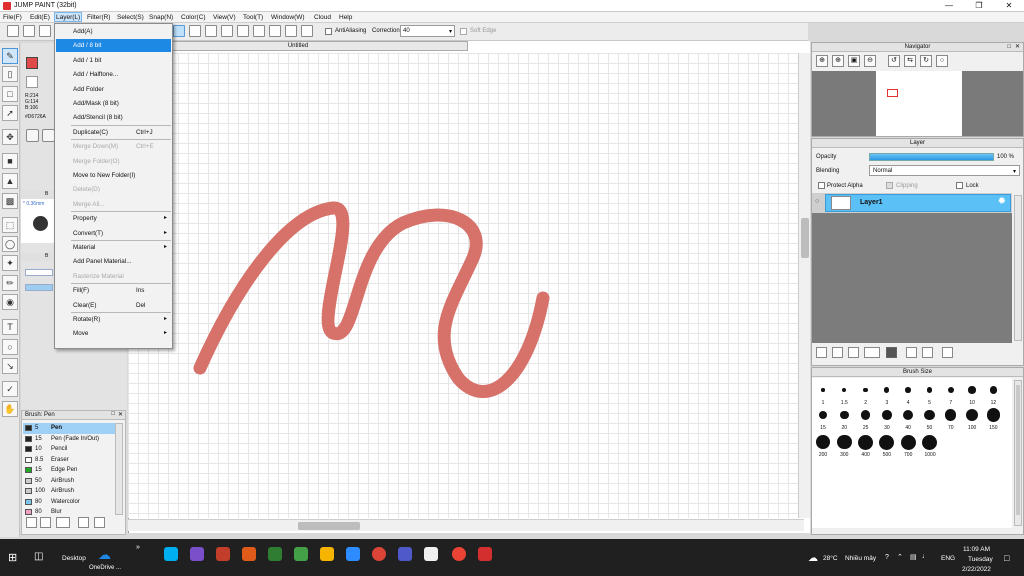 The image size is (1024, 576). What do you see at coordinates (29, 31) in the screenshot?
I see `open-file-icon` at bounding box center [29, 31].